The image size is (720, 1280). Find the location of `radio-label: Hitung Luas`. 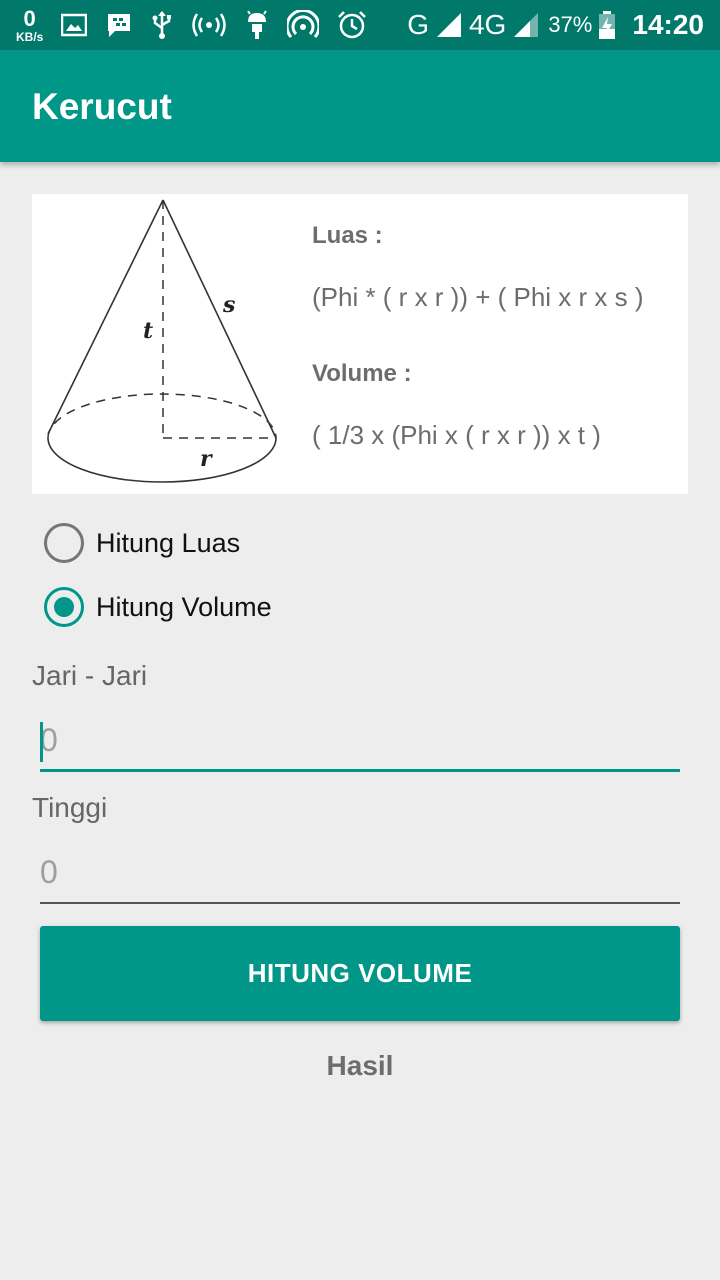

radio-label: Hitung Luas is located at coordinates (168, 542).